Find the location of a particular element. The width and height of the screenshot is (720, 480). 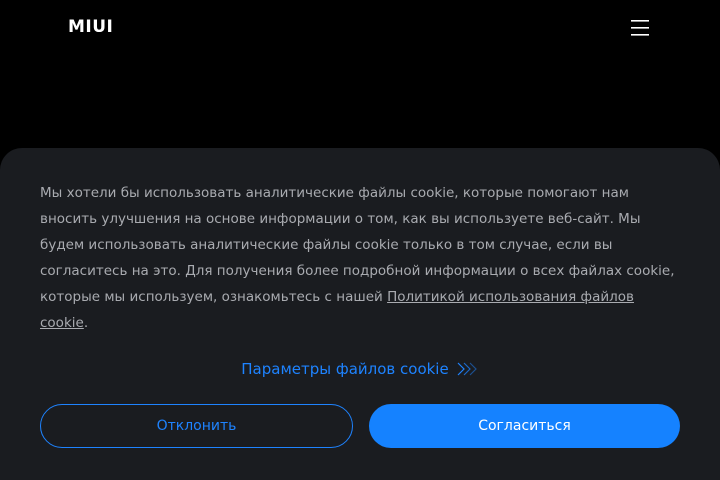

accept-button: Согласиться is located at coordinates (524, 426).